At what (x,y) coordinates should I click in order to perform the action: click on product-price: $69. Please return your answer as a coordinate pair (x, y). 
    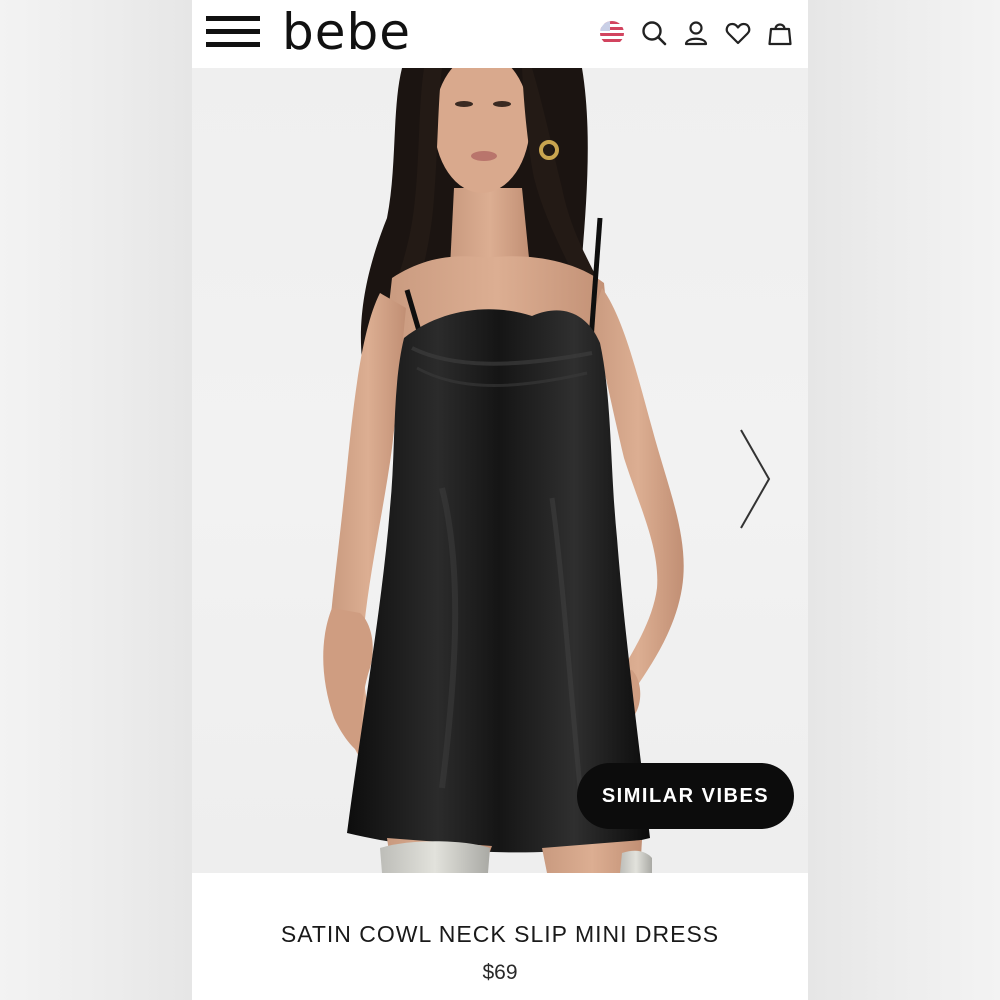
    Looking at the image, I should click on (500, 972).